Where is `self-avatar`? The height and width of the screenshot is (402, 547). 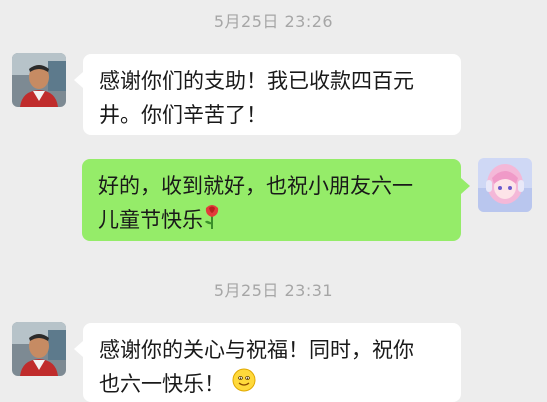
self-avatar is located at coordinates (505, 185).